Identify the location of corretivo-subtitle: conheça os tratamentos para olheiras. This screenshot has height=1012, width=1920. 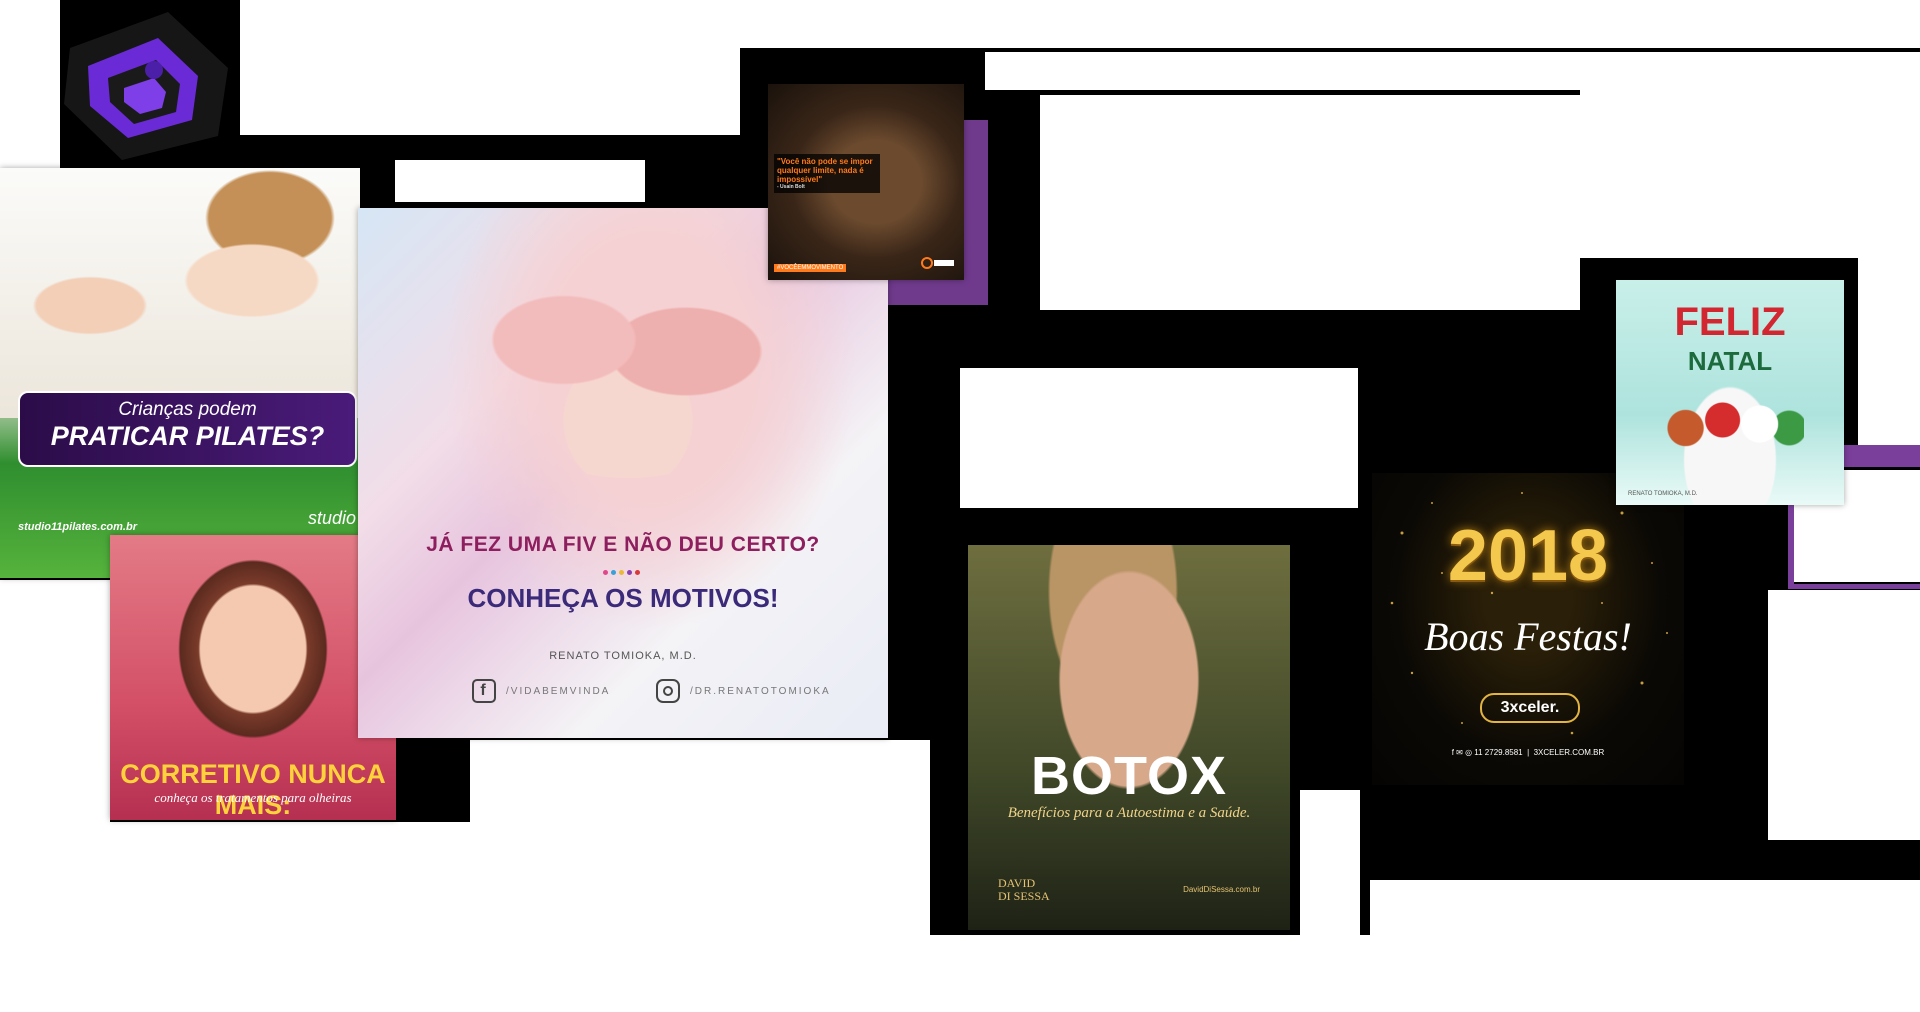
(253, 797).